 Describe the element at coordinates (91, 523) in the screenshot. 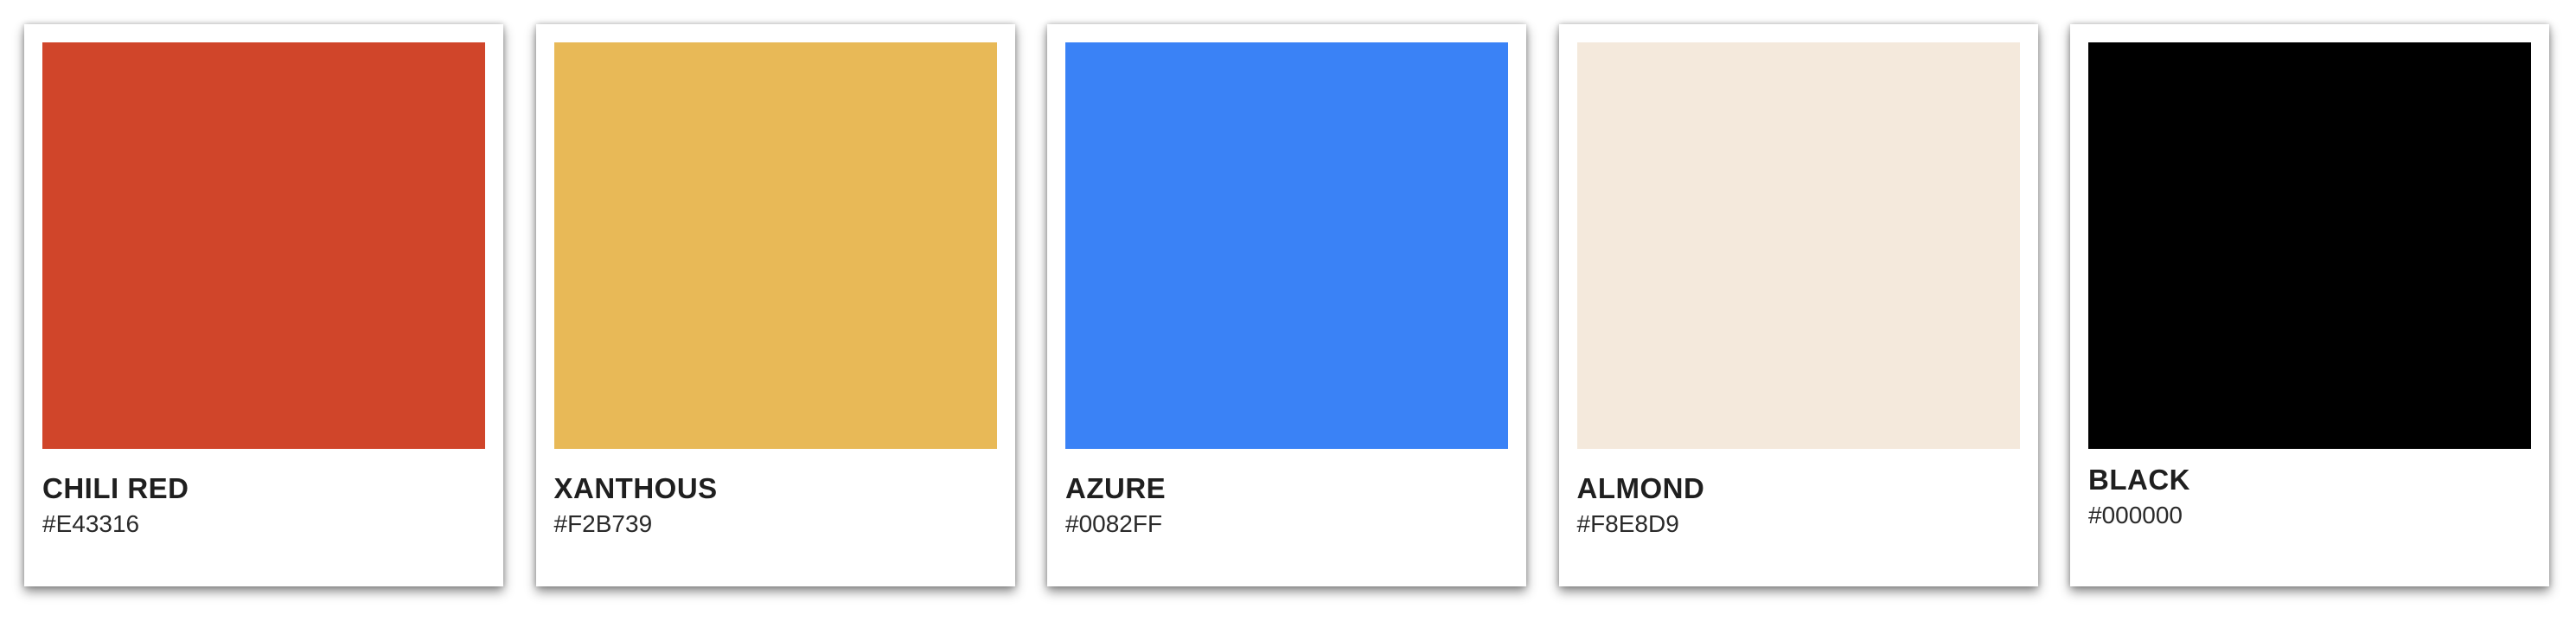

I see `color-hex-code: #E43316` at that location.